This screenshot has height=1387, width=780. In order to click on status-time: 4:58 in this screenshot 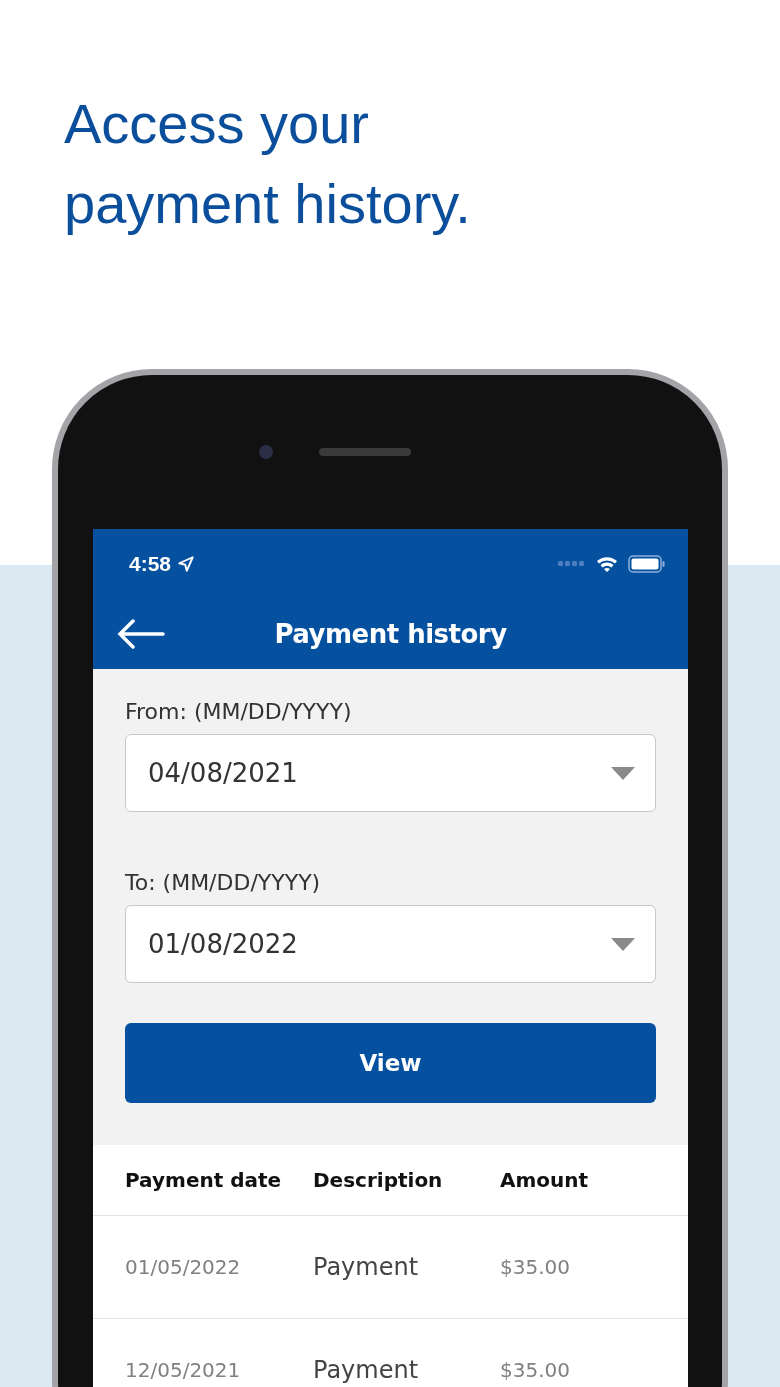, I will do `click(150, 564)`.